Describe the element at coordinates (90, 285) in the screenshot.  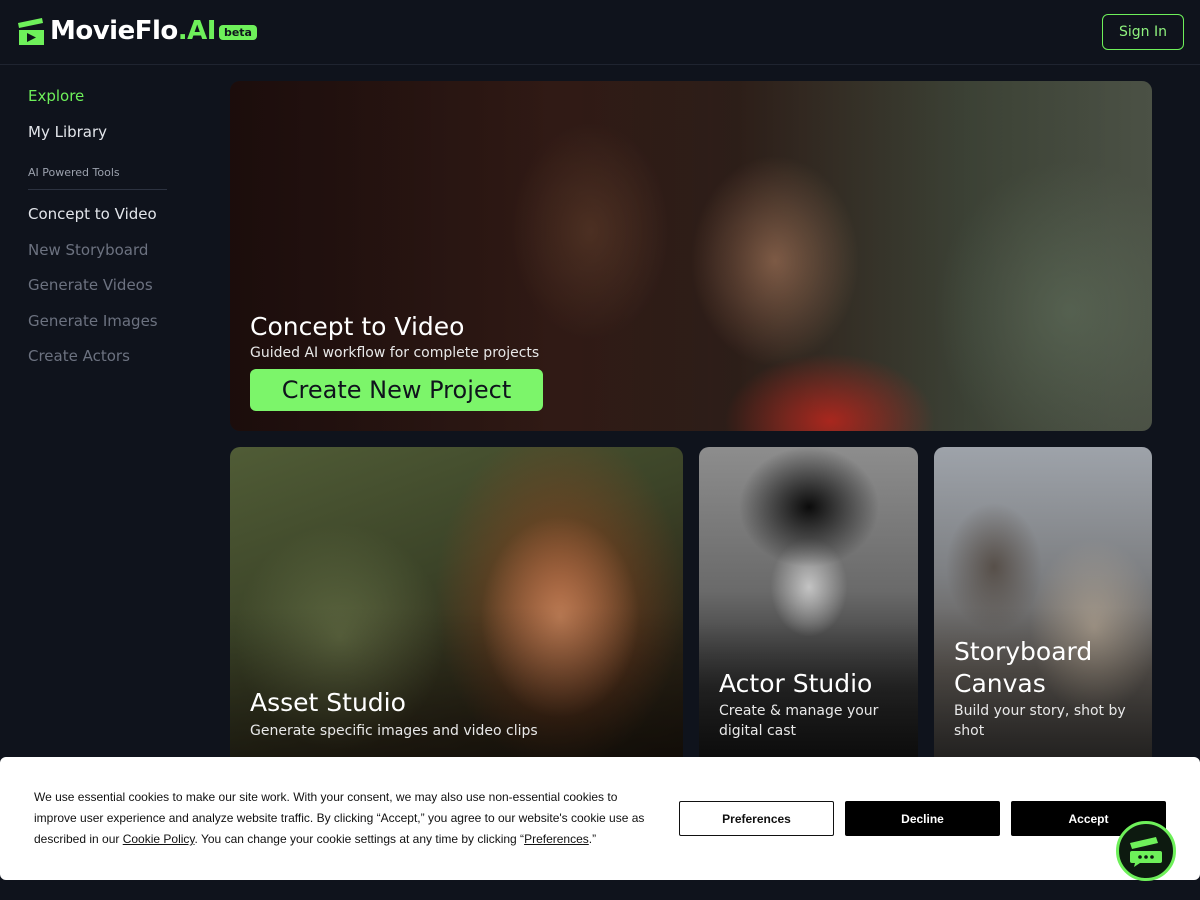
I see `sidebar-item-generate-videos: Generate Videos` at that location.